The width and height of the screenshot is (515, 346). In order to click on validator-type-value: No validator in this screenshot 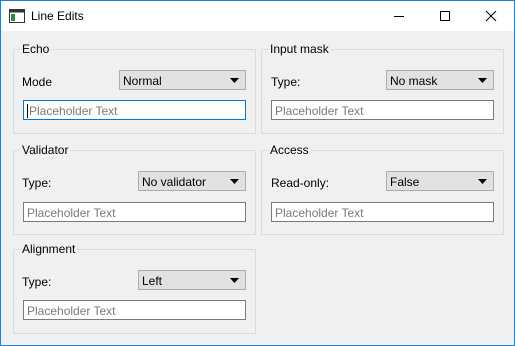, I will do `click(174, 182)`.